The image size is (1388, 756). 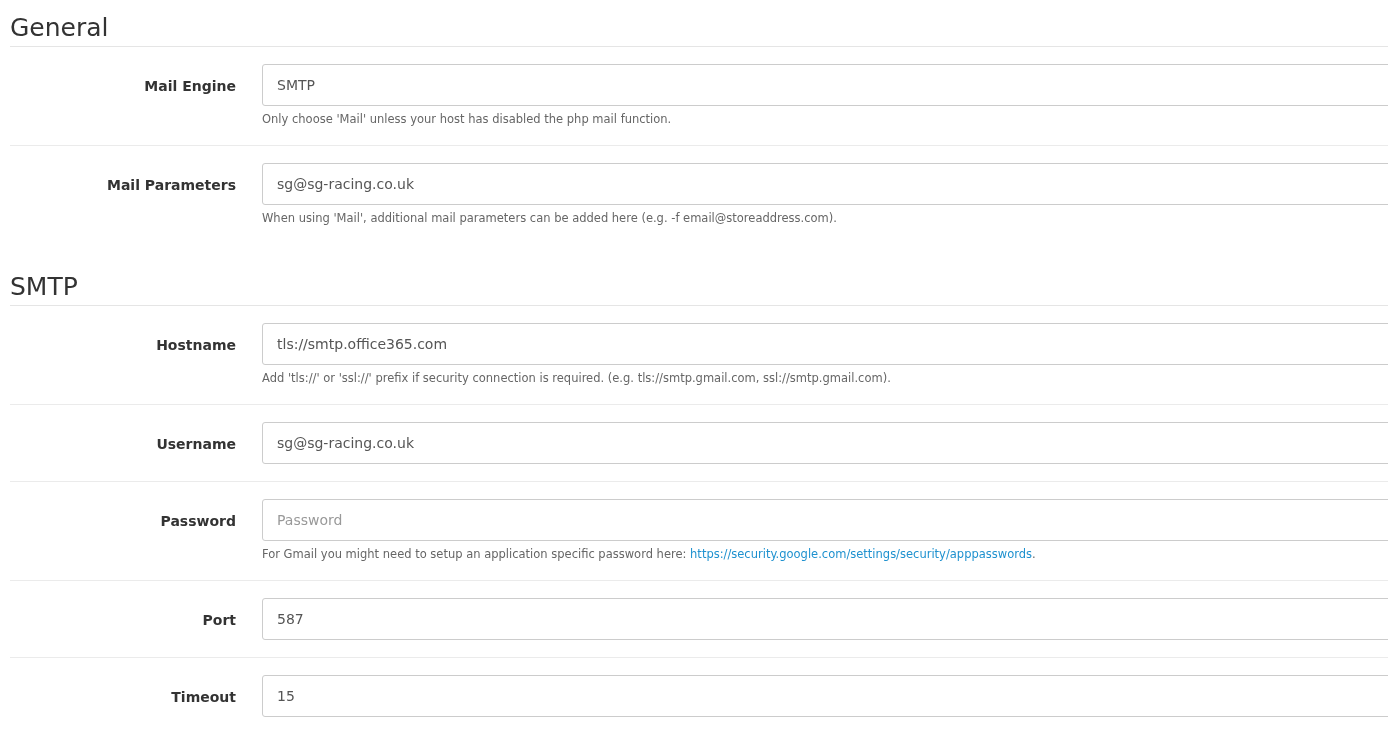 I want to click on input-field: 587, so click(x=825, y=619).